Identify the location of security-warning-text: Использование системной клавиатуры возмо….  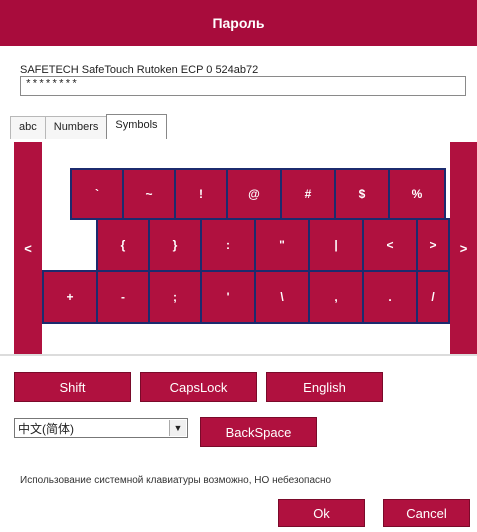
(176, 480).